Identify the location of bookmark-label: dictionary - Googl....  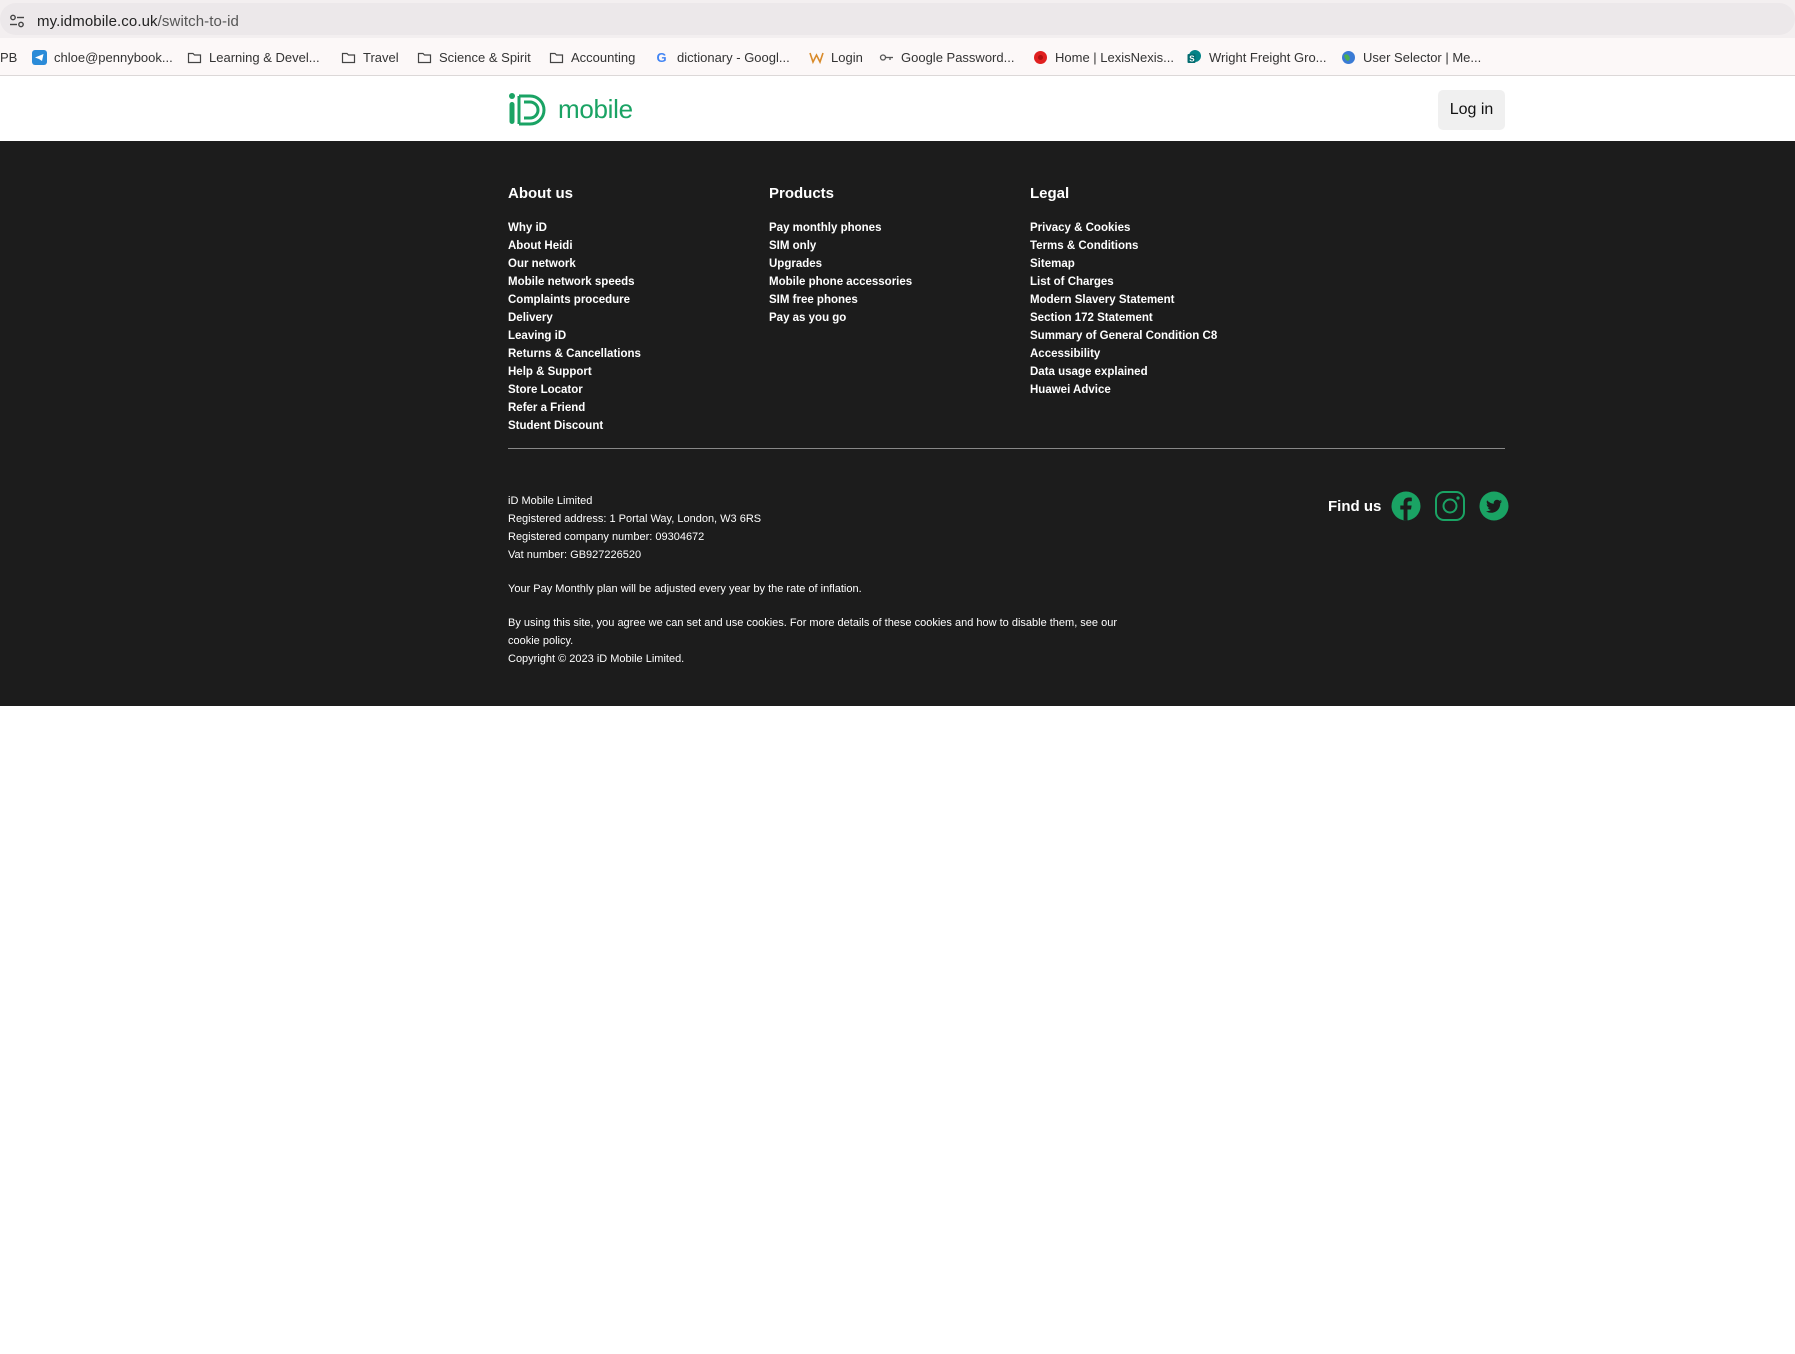
(733, 57).